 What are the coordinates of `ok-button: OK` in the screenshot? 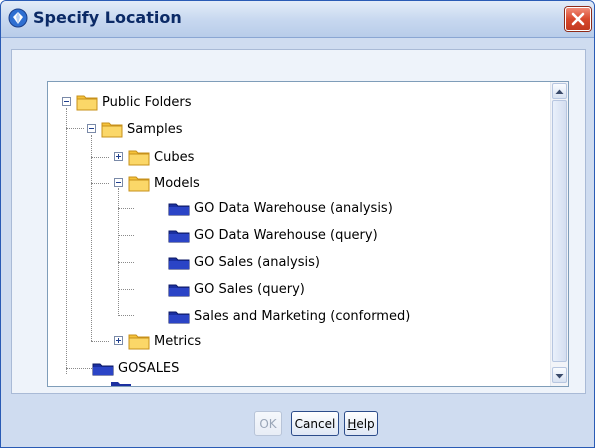 It's located at (268, 423).